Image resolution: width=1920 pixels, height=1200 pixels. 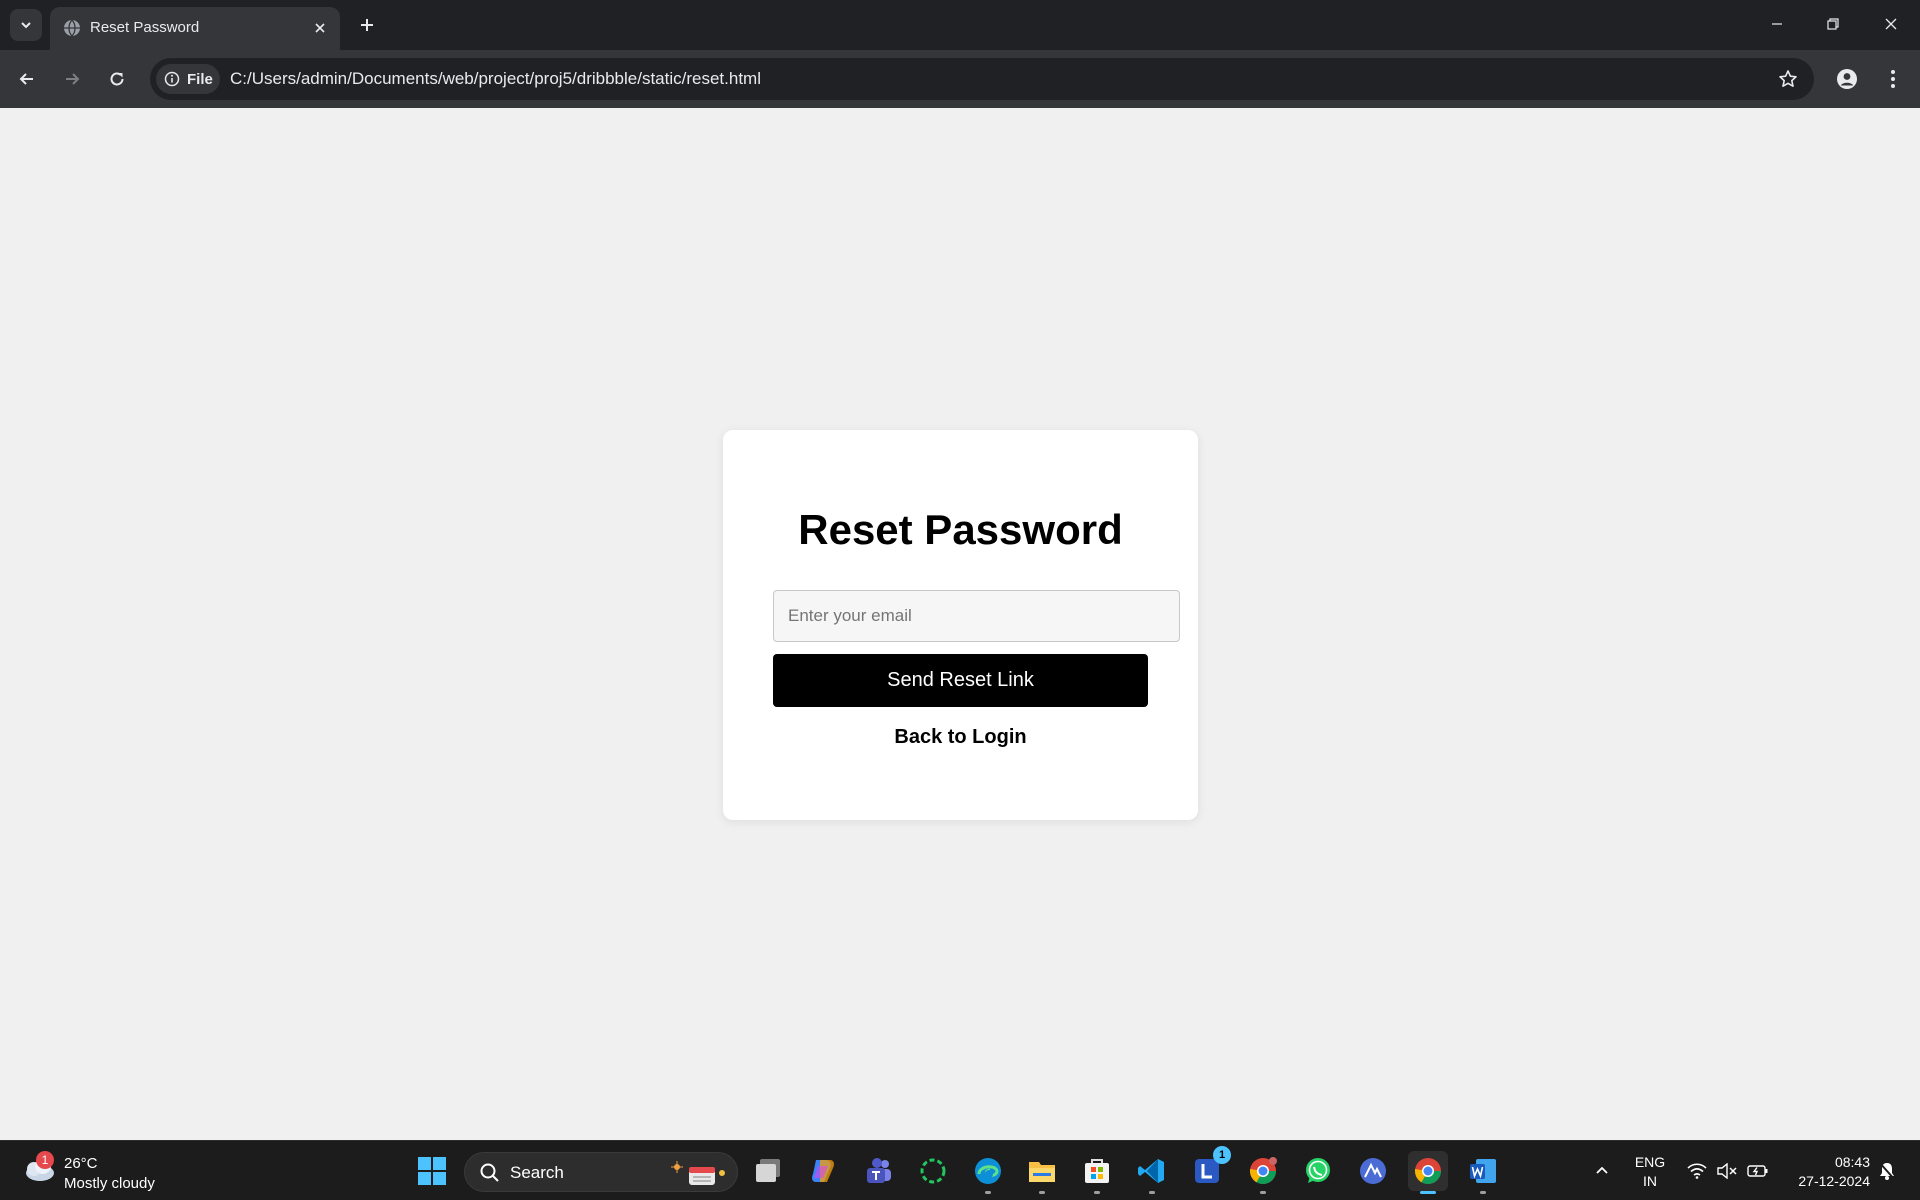 What do you see at coordinates (960, 680) in the screenshot?
I see `send-reset-link-button: Send Reset Link` at bounding box center [960, 680].